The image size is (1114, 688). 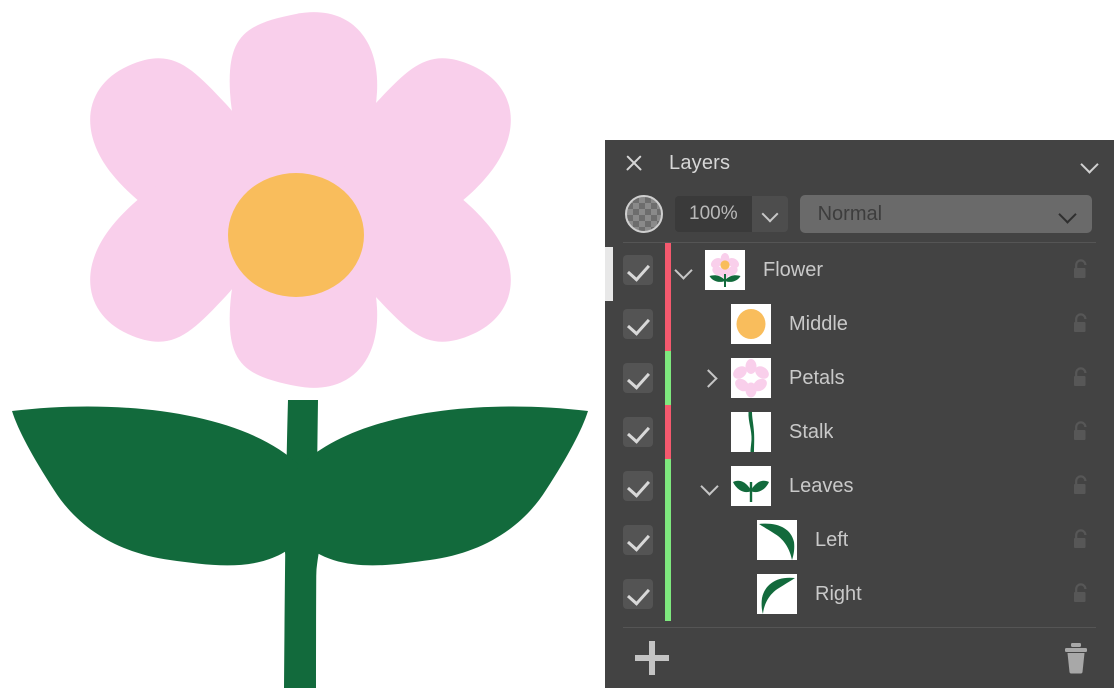 I want to click on leaf-left, so click(x=164, y=486).